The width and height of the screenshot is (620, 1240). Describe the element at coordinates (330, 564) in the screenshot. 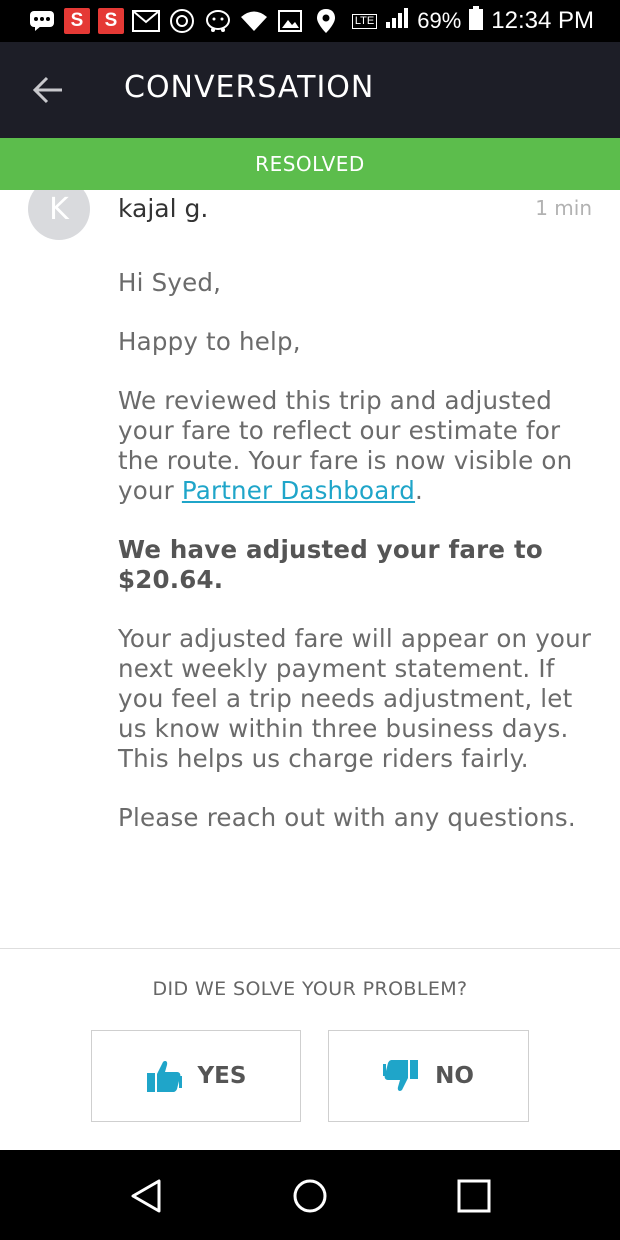

I see `adjusted-fare: We have adjusted your fare to $20.64.` at that location.